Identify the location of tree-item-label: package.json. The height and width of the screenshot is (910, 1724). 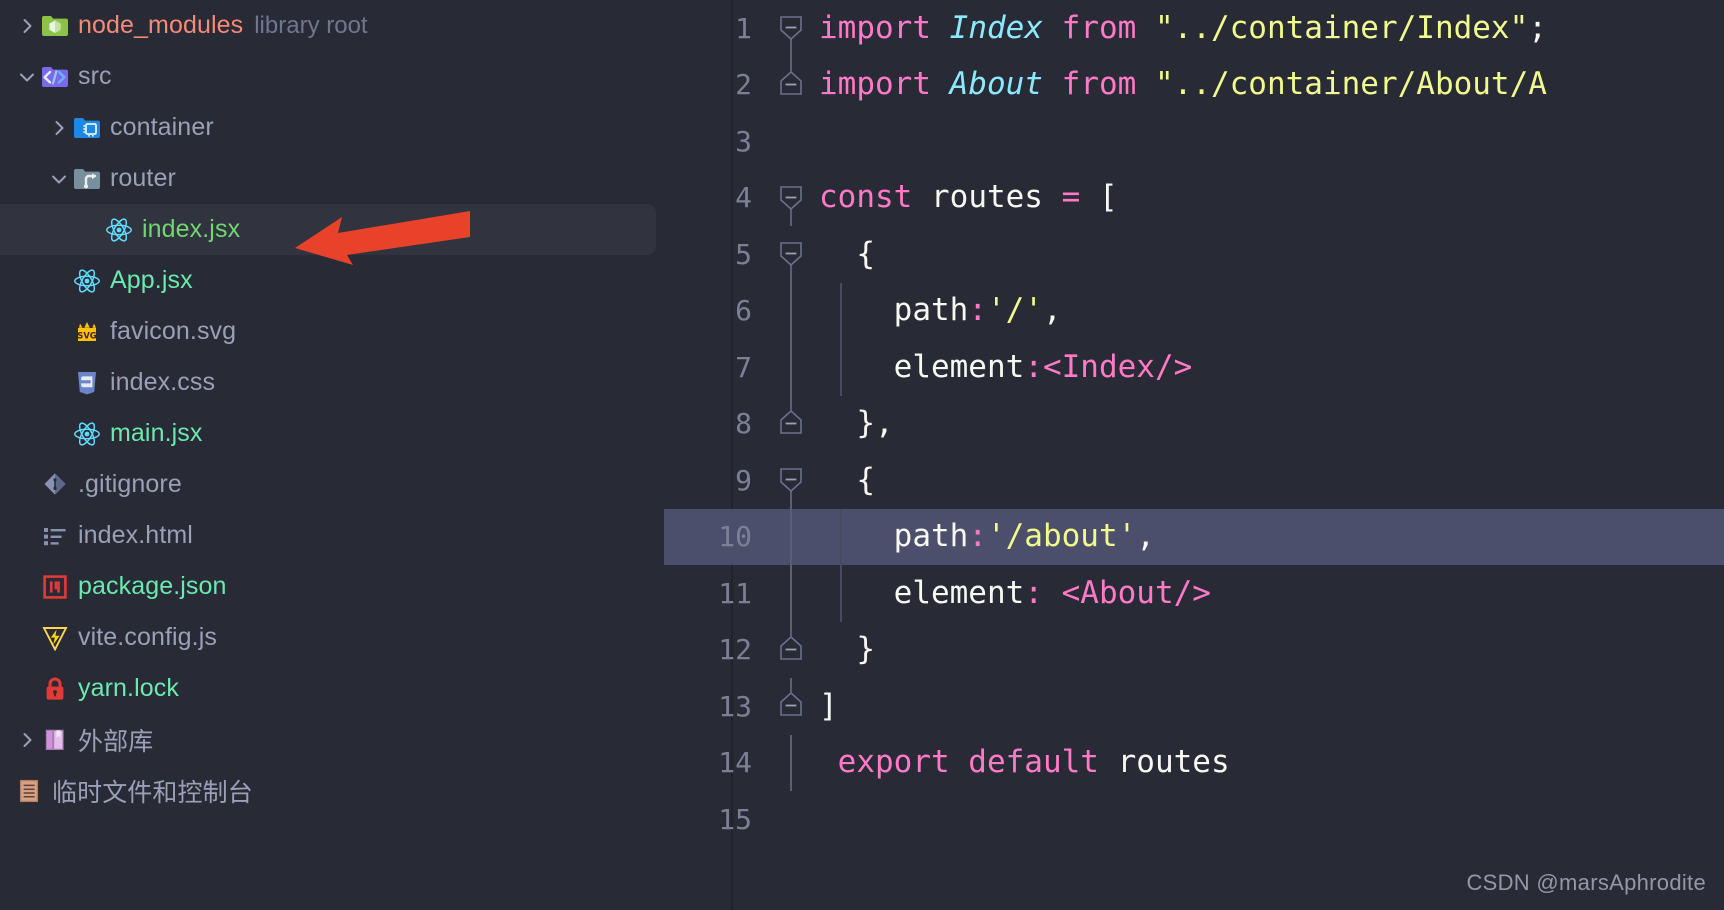
(152, 586).